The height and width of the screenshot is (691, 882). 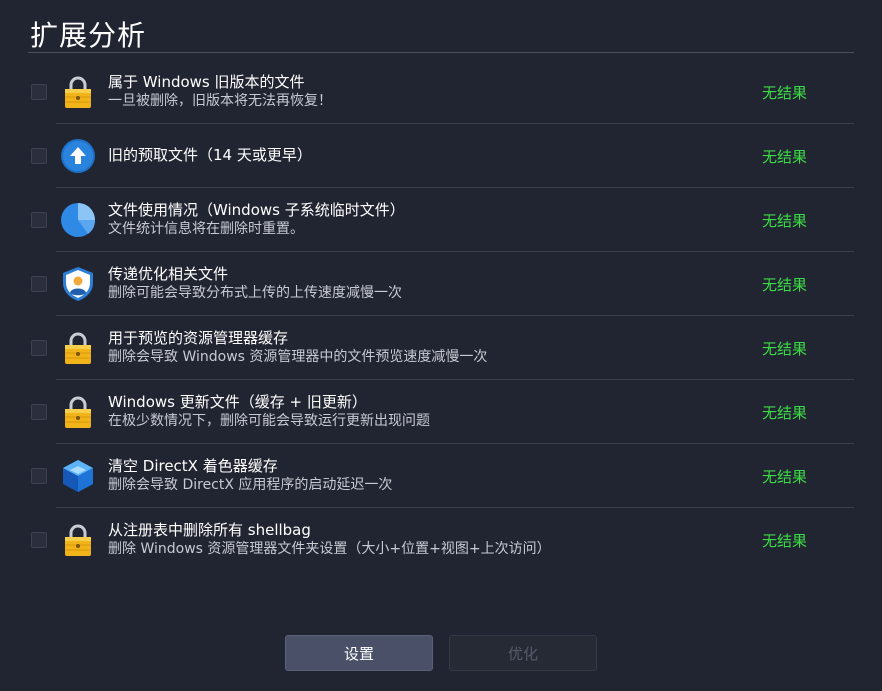 What do you see at coordinates (441, 92) in the screenshot?
I see `list-item: 属于 Windows 旧版本的文件 一旦被删除，旧版本将无法再恢复！ 无结果` at bounding box center [441, 92].